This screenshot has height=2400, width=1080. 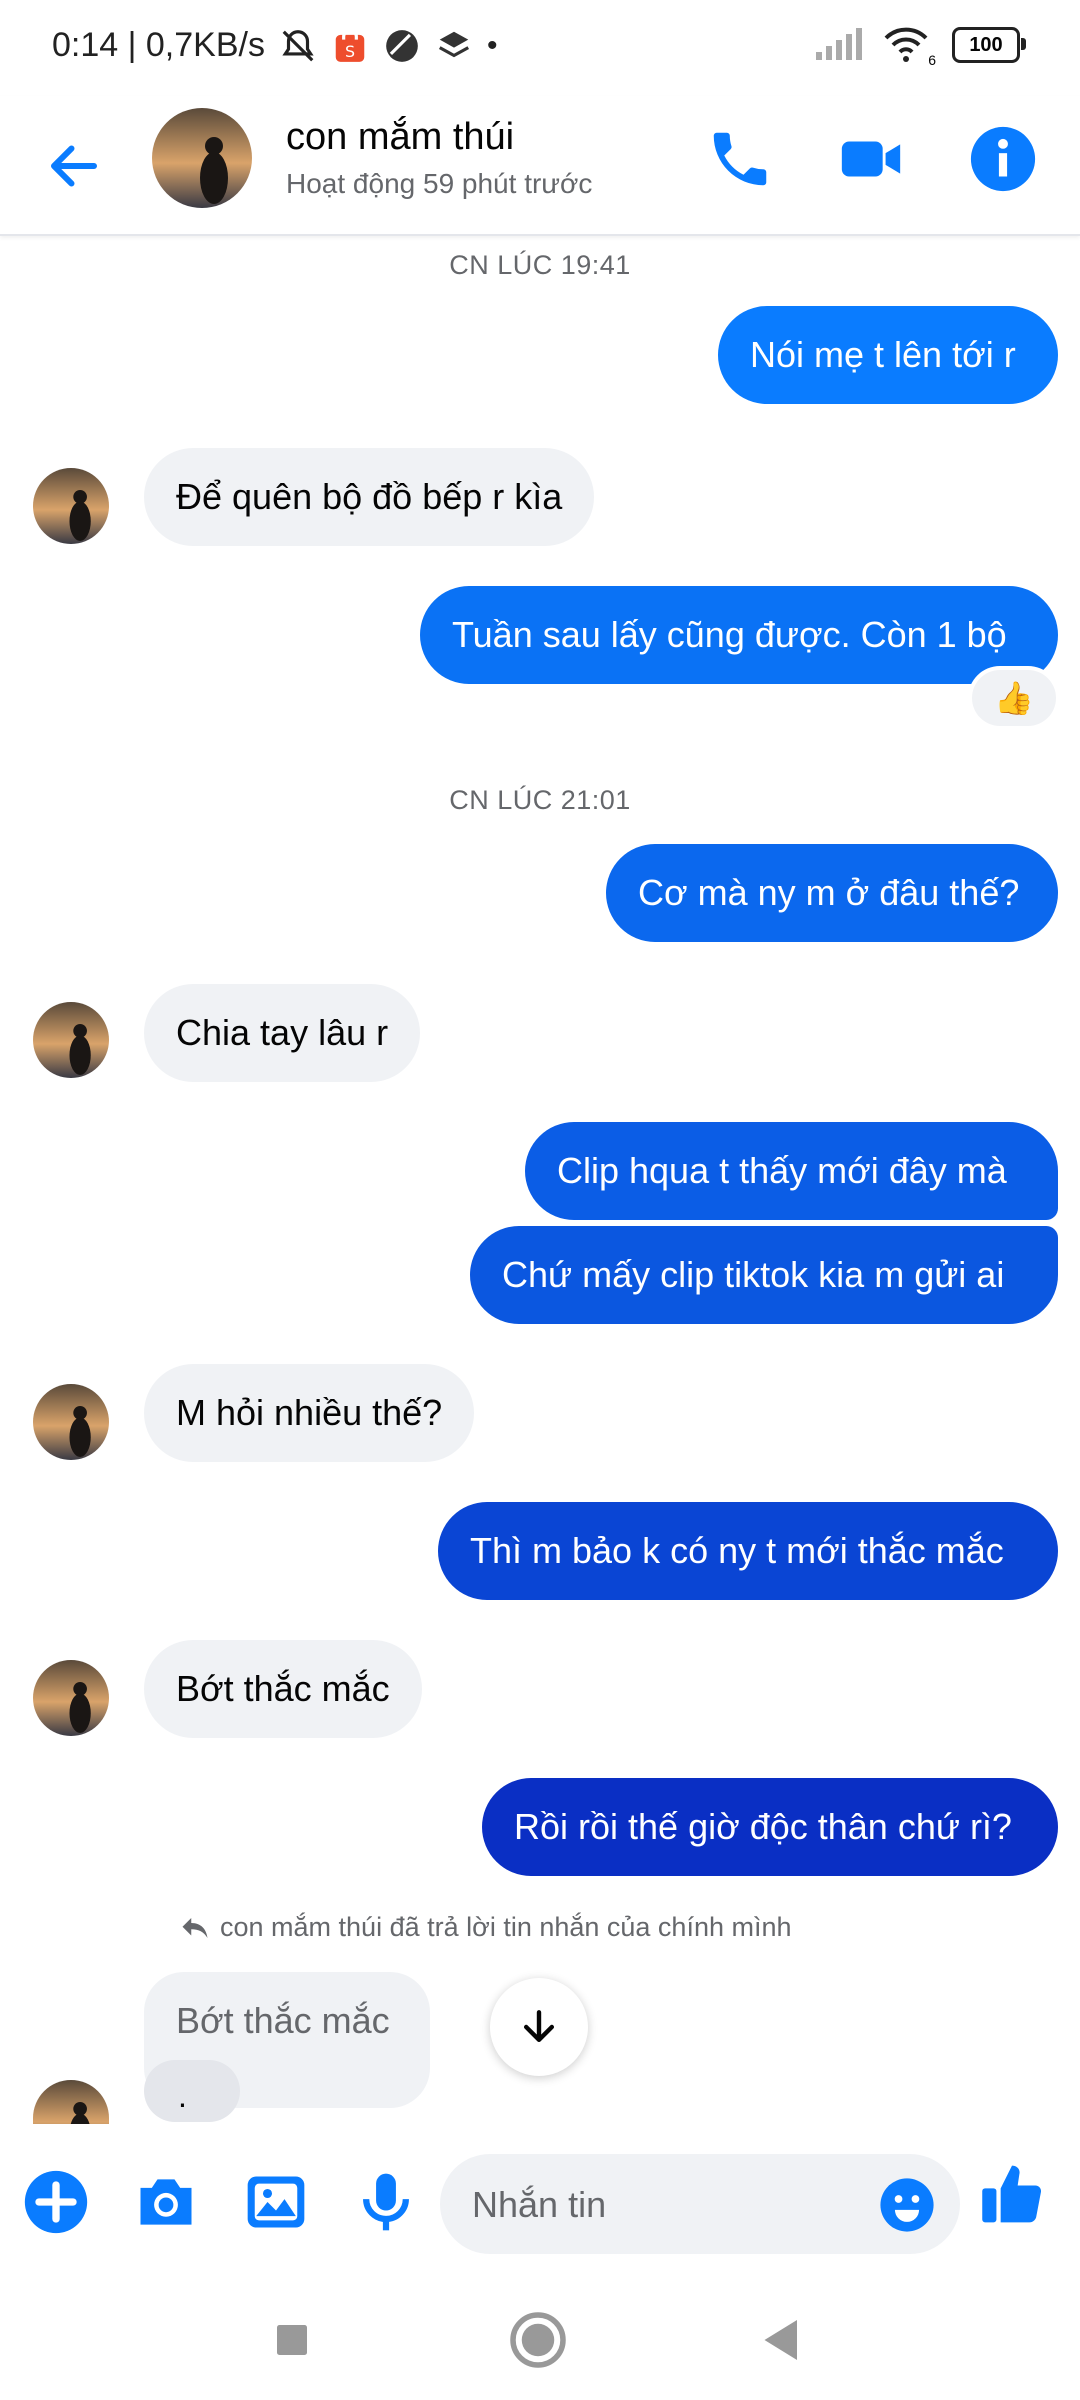 I want to click on active-status: Hoạt động 59 phút trước, so click(x=439, y=183).